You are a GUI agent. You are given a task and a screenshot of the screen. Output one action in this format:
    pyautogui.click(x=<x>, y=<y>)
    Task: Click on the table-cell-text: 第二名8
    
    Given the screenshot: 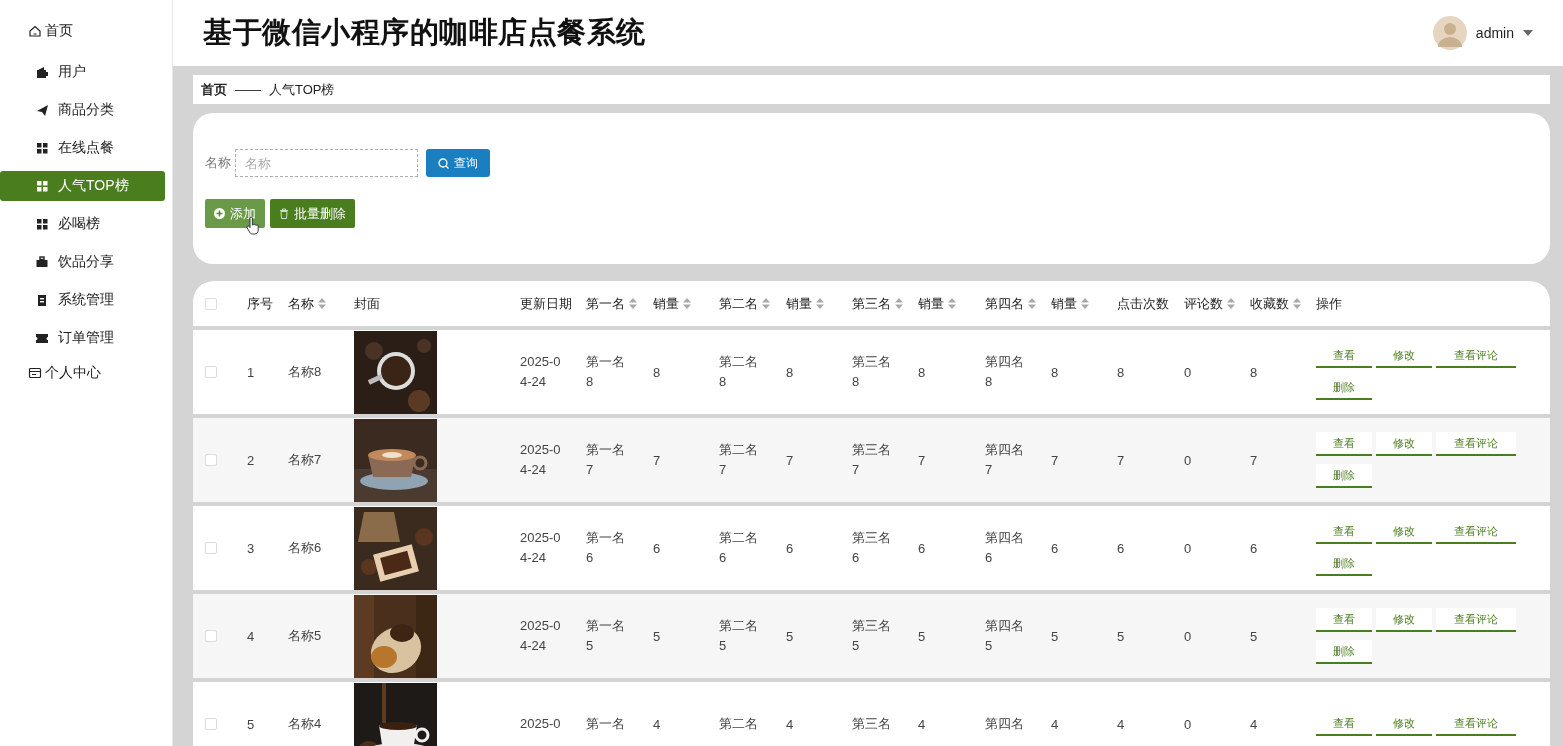 What is the action you would take?
    pyautogui.click(x=739, y=372)
    